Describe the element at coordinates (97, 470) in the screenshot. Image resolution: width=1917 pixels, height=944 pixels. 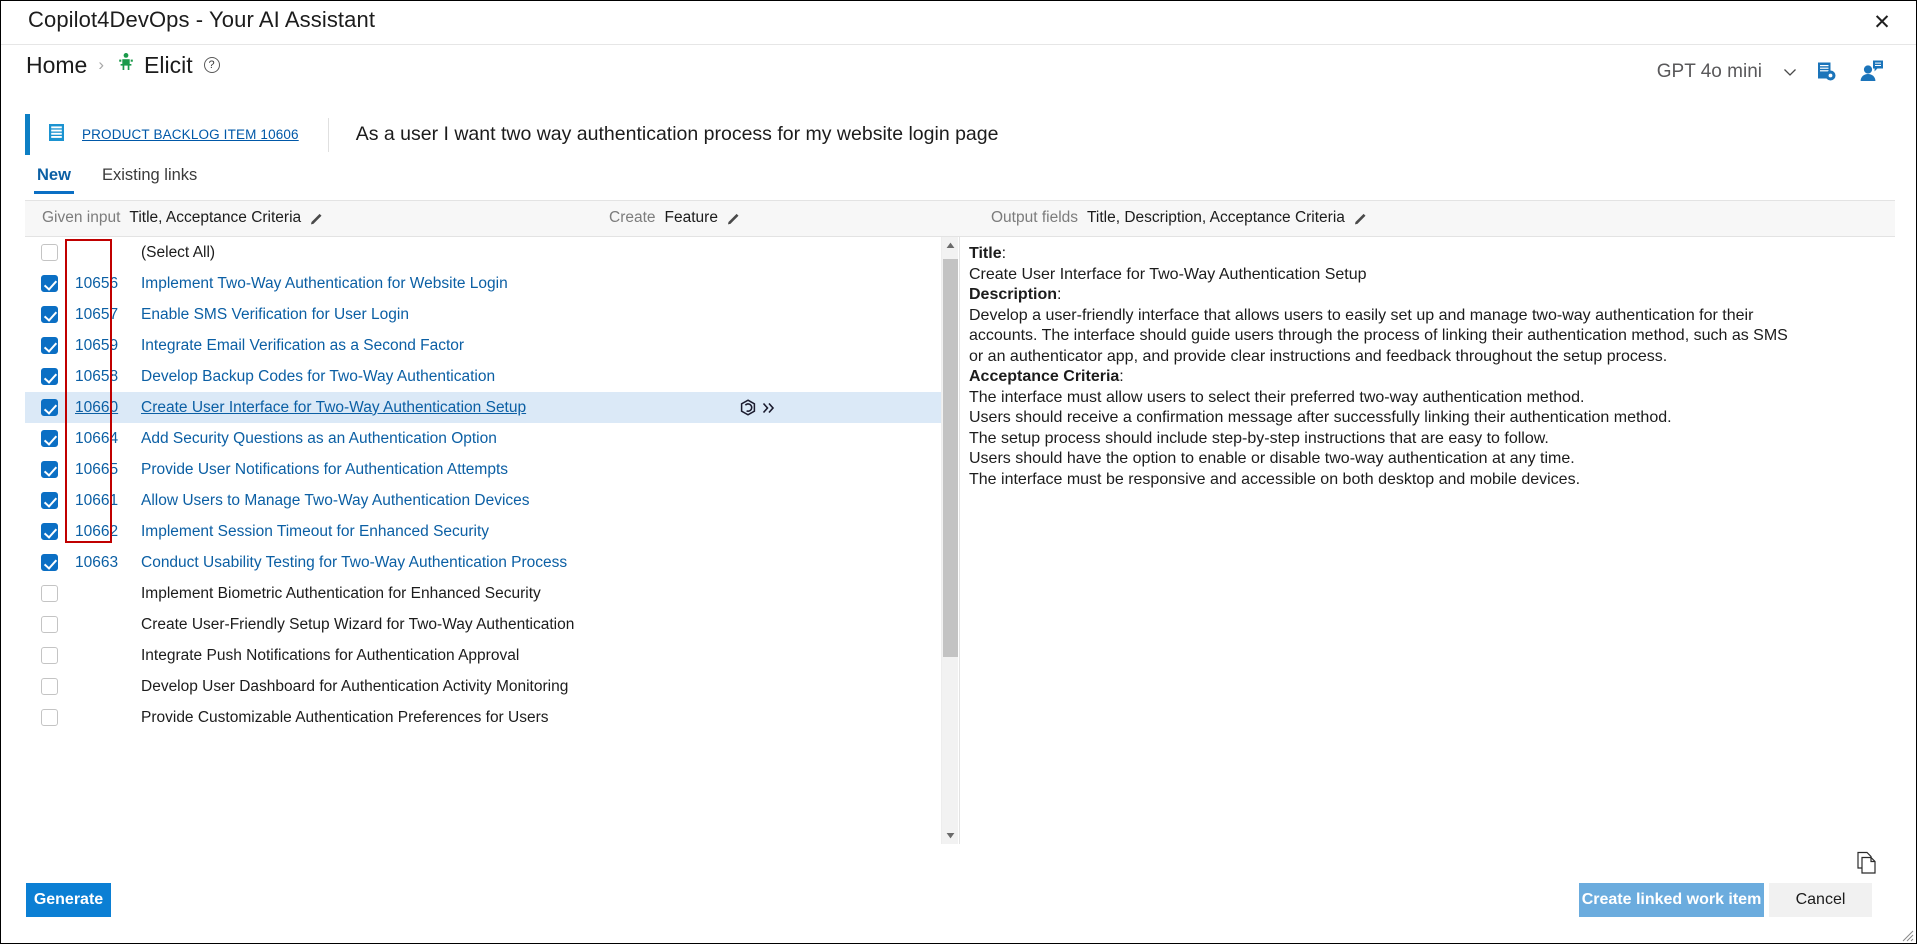
I see `row-id-link: 10665` at that location.